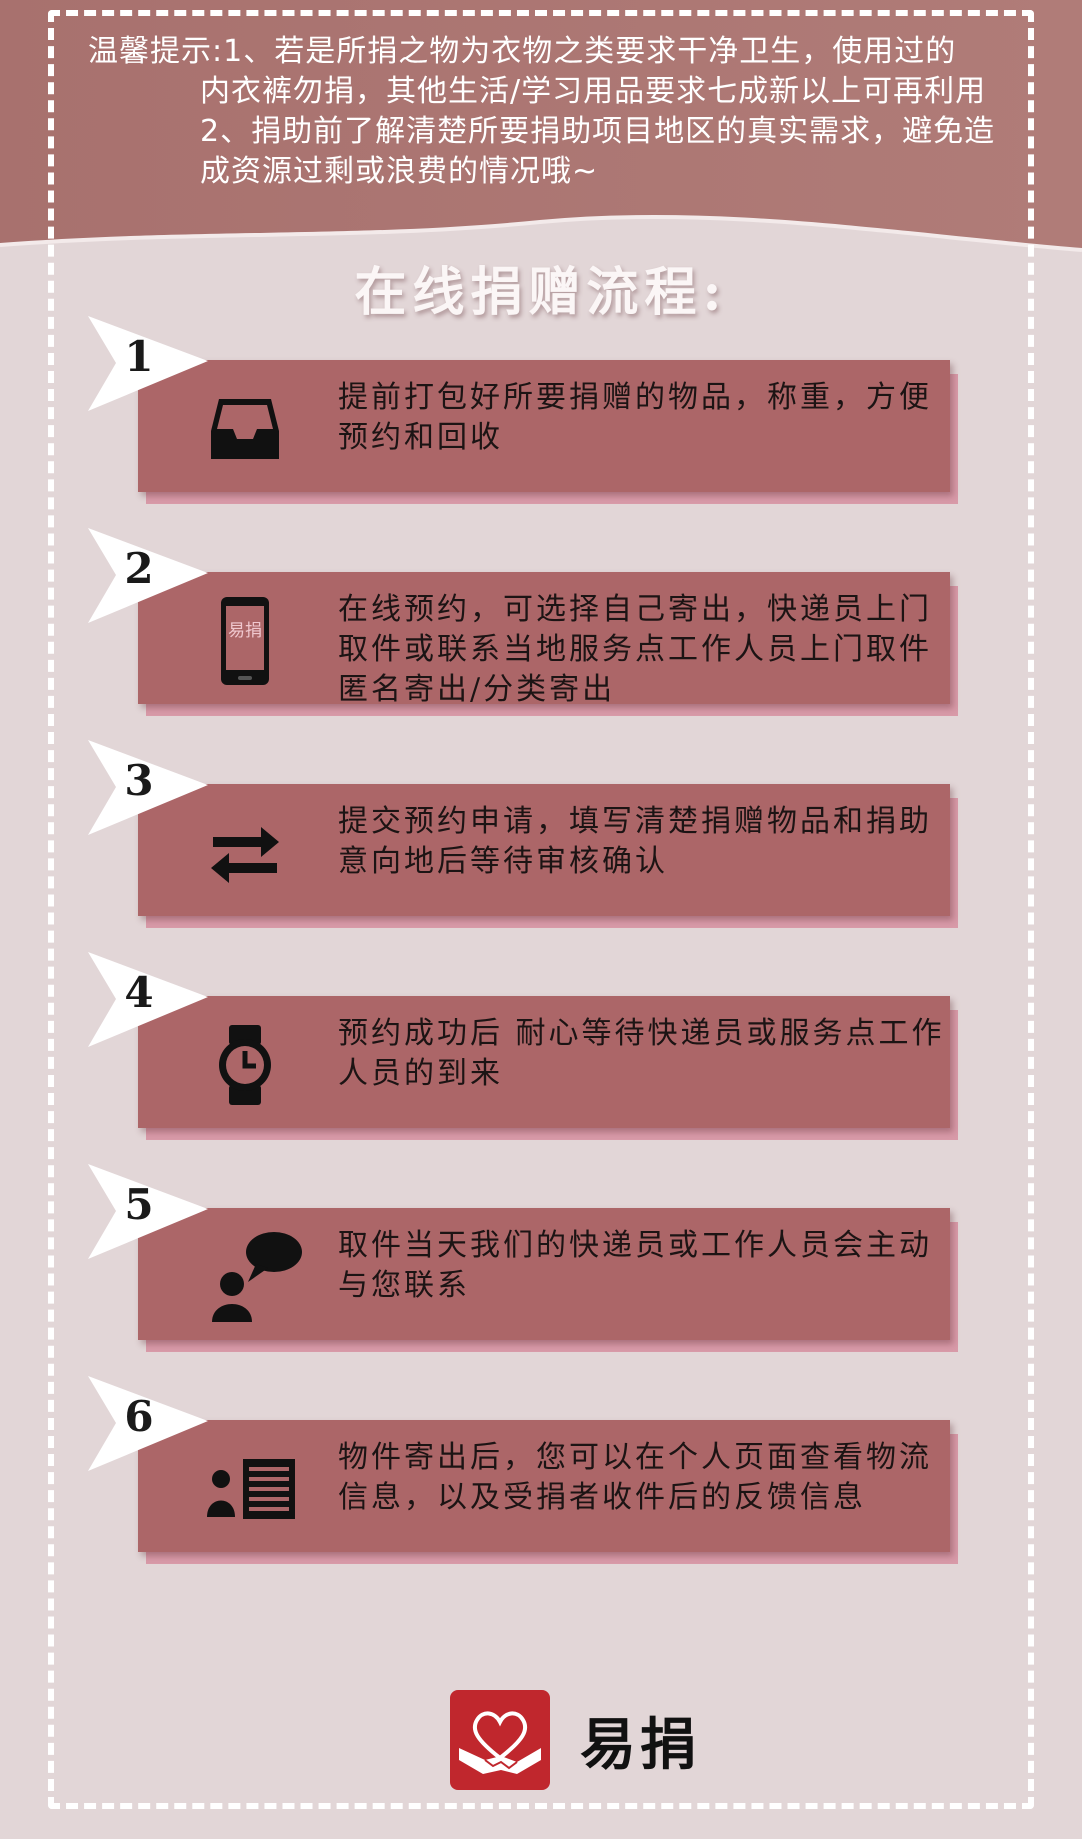 The width and height of the screenshot is (1082, 1839). Describe the element at coordinates (139, 1204) in the screenshot. I see `step-number: 5` at that location.